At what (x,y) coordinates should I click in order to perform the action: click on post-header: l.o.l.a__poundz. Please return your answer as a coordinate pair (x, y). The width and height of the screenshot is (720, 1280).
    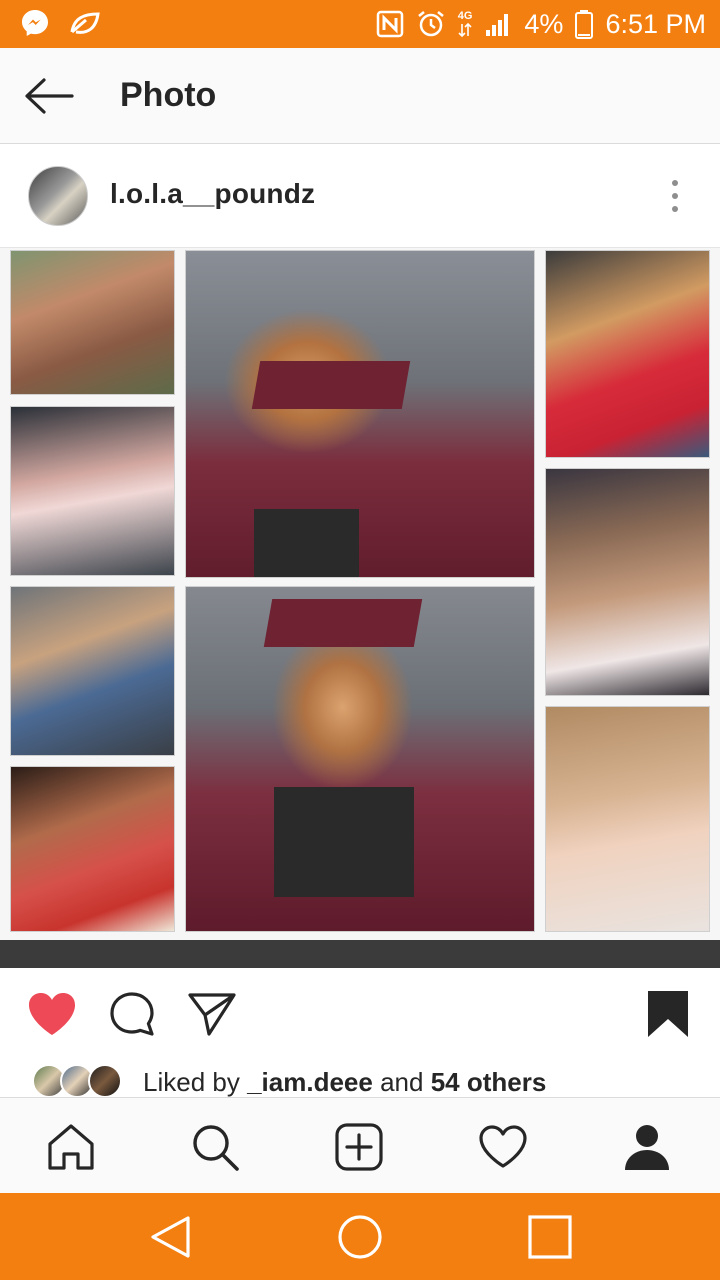
    Looking at the image, I should click on (360, 196).